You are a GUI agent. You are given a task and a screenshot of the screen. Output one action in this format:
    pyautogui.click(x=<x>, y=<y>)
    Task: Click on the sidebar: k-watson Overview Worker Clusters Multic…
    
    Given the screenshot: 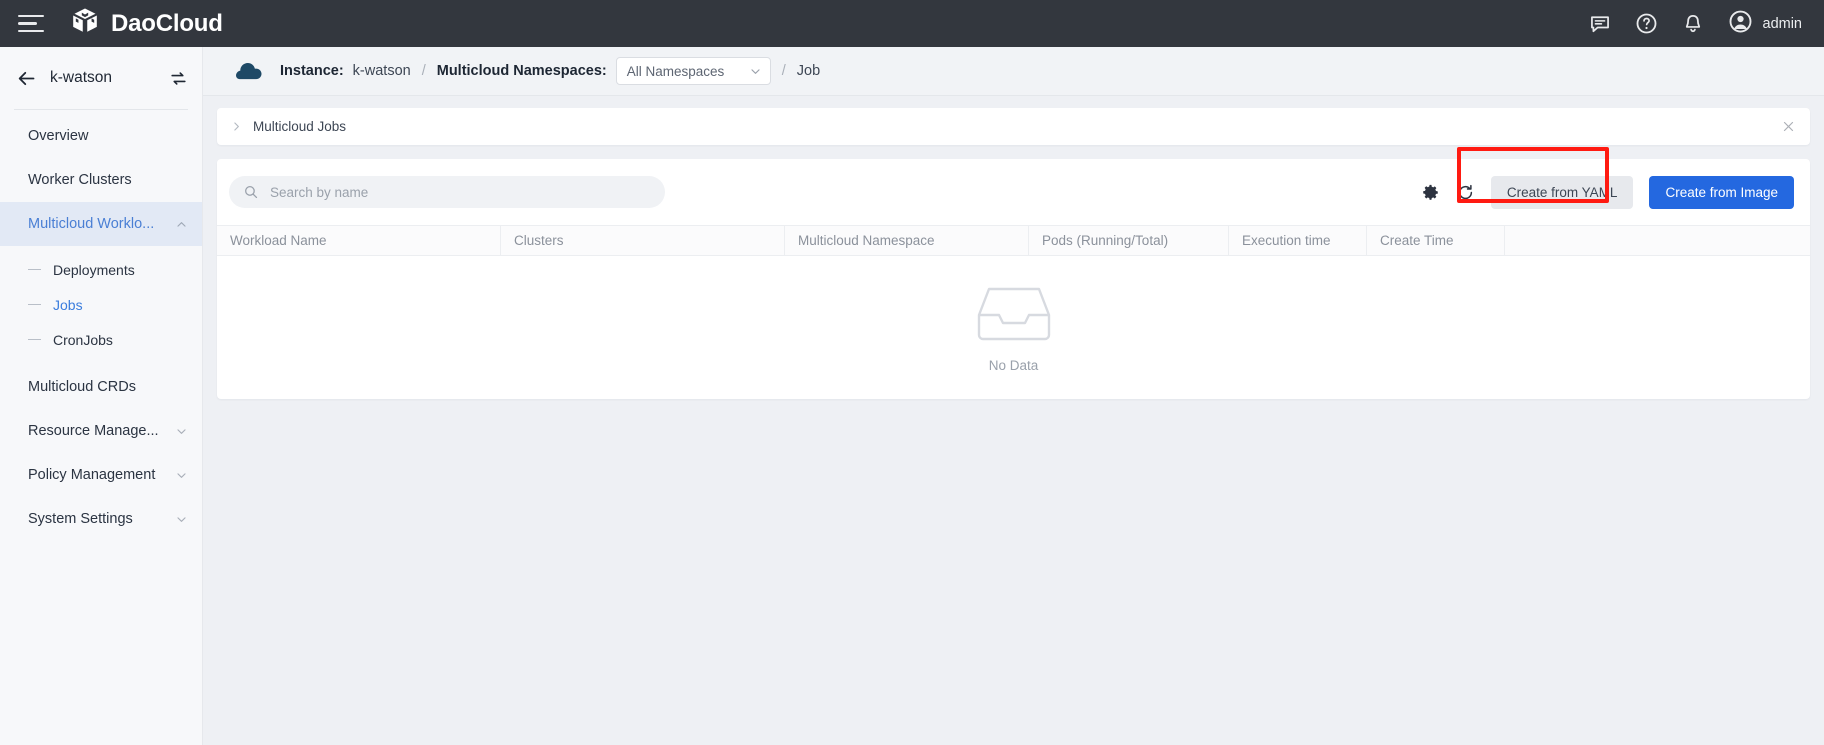 What is the action you would take?
    pyautogui.click(x=101, y=396)
    